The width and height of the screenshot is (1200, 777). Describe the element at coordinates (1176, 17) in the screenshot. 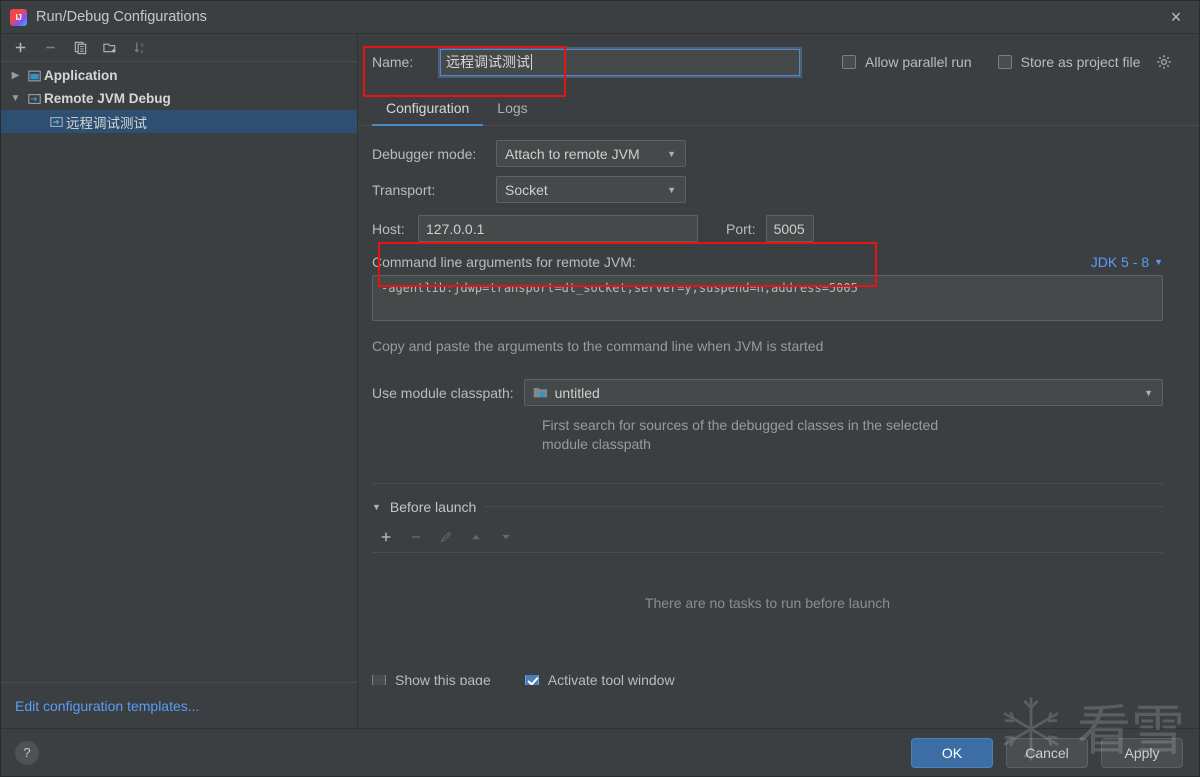

I see `close-icon: ×` at that location.